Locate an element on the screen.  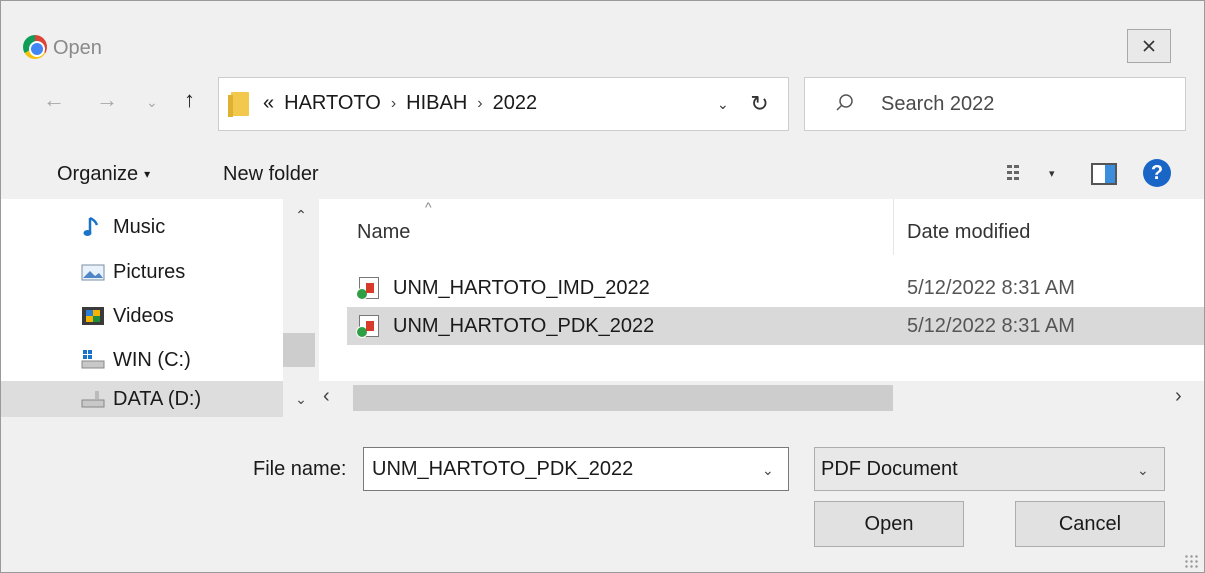
column-header-name: Name is located at coordinates (383, 232).